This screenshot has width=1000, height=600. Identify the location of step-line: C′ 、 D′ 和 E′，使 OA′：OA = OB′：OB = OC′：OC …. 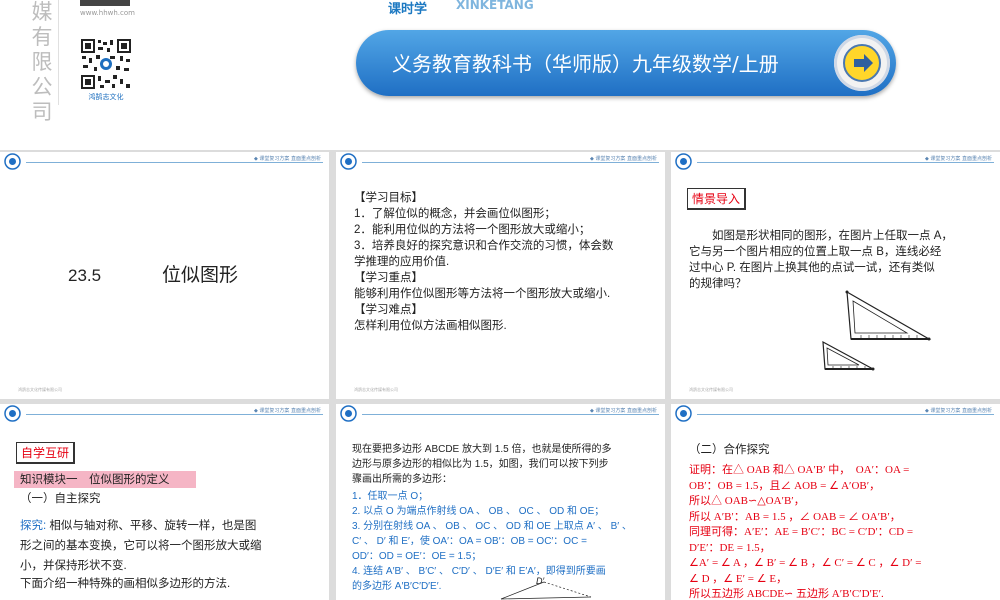
(469, 541).